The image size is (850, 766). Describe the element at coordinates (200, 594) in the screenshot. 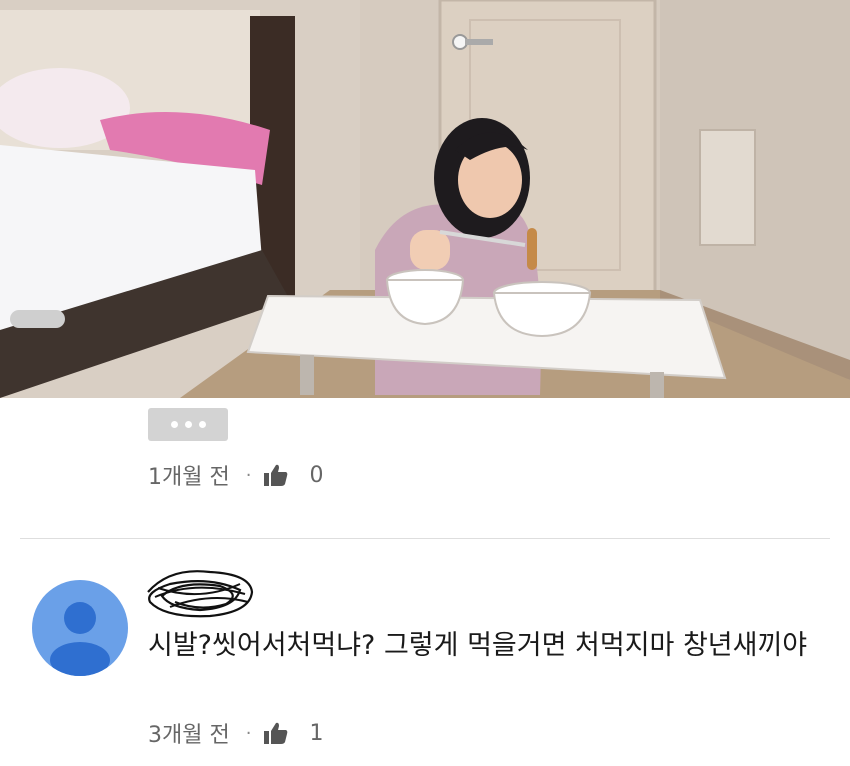

I see `redacted-username-scribble` at that location.